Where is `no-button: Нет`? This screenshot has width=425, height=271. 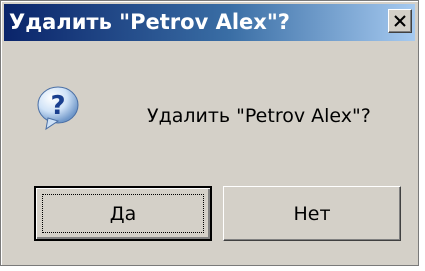 no-button: Нет is located at coordinates (312, 213).